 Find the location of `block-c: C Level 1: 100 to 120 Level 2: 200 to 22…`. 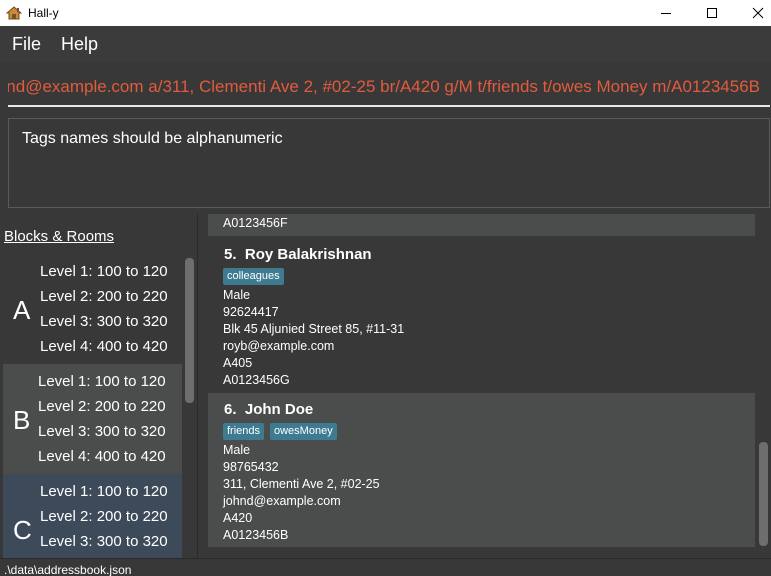

block-c: C Level 1: 100 to 120 Level 2: 200 to 22… is located at coordinates (92, 516).